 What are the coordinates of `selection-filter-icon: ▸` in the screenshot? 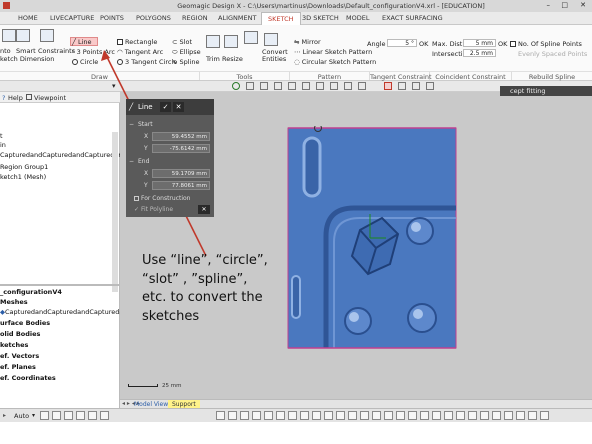 It's located at (4, 415).